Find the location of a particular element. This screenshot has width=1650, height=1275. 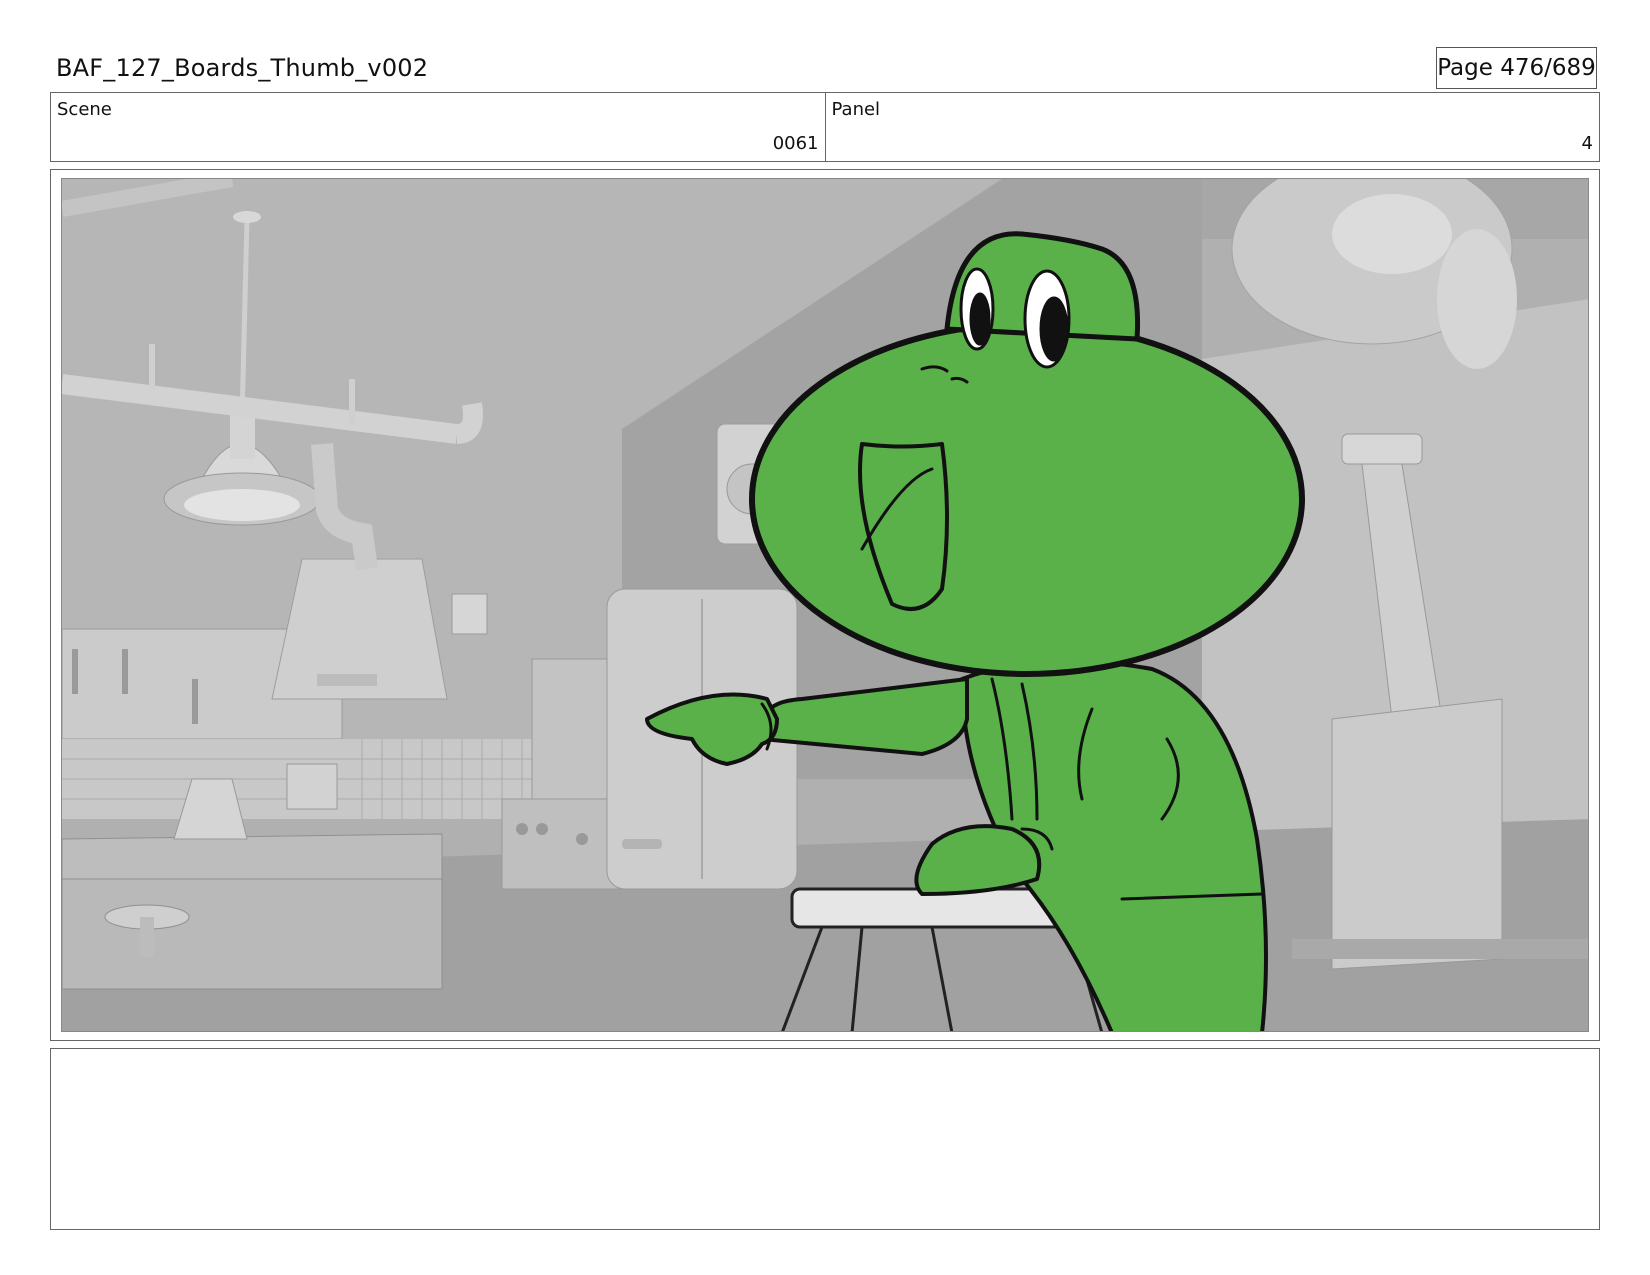

panel-label: Panel is located at coordinates (856, 109).